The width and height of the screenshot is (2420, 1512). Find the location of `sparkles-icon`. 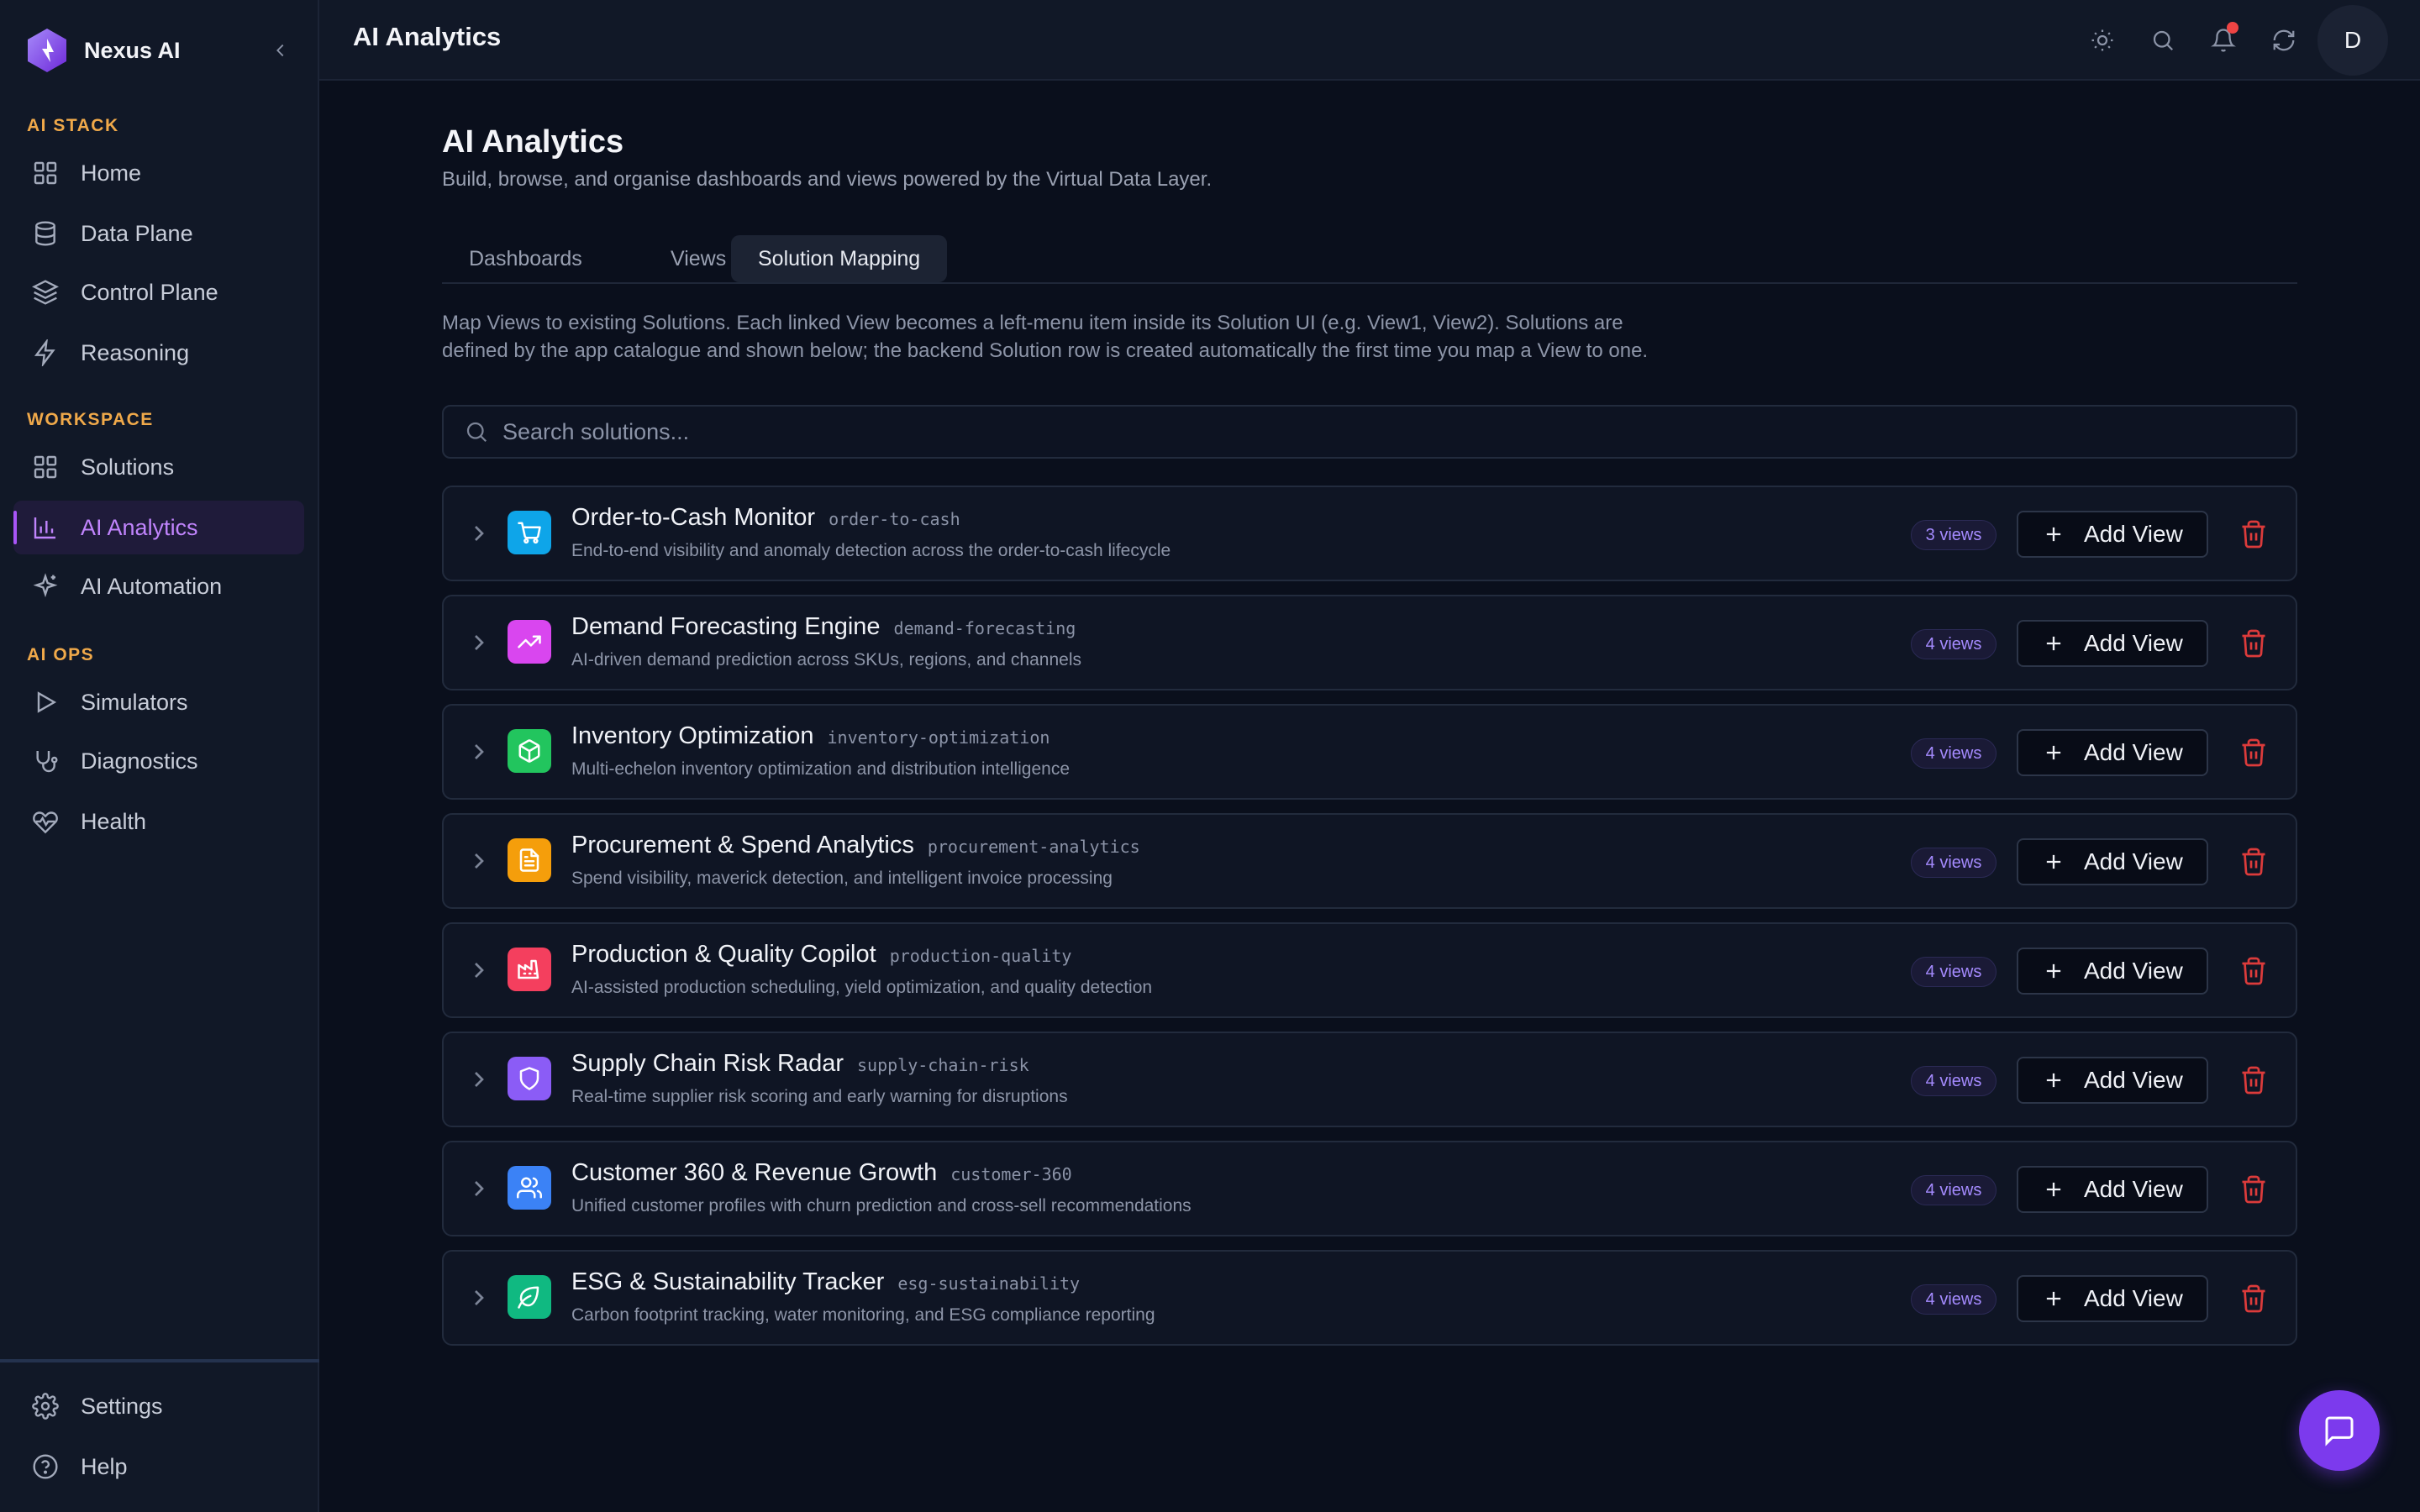

sparkles-icon is located at coordinates (45, 585).